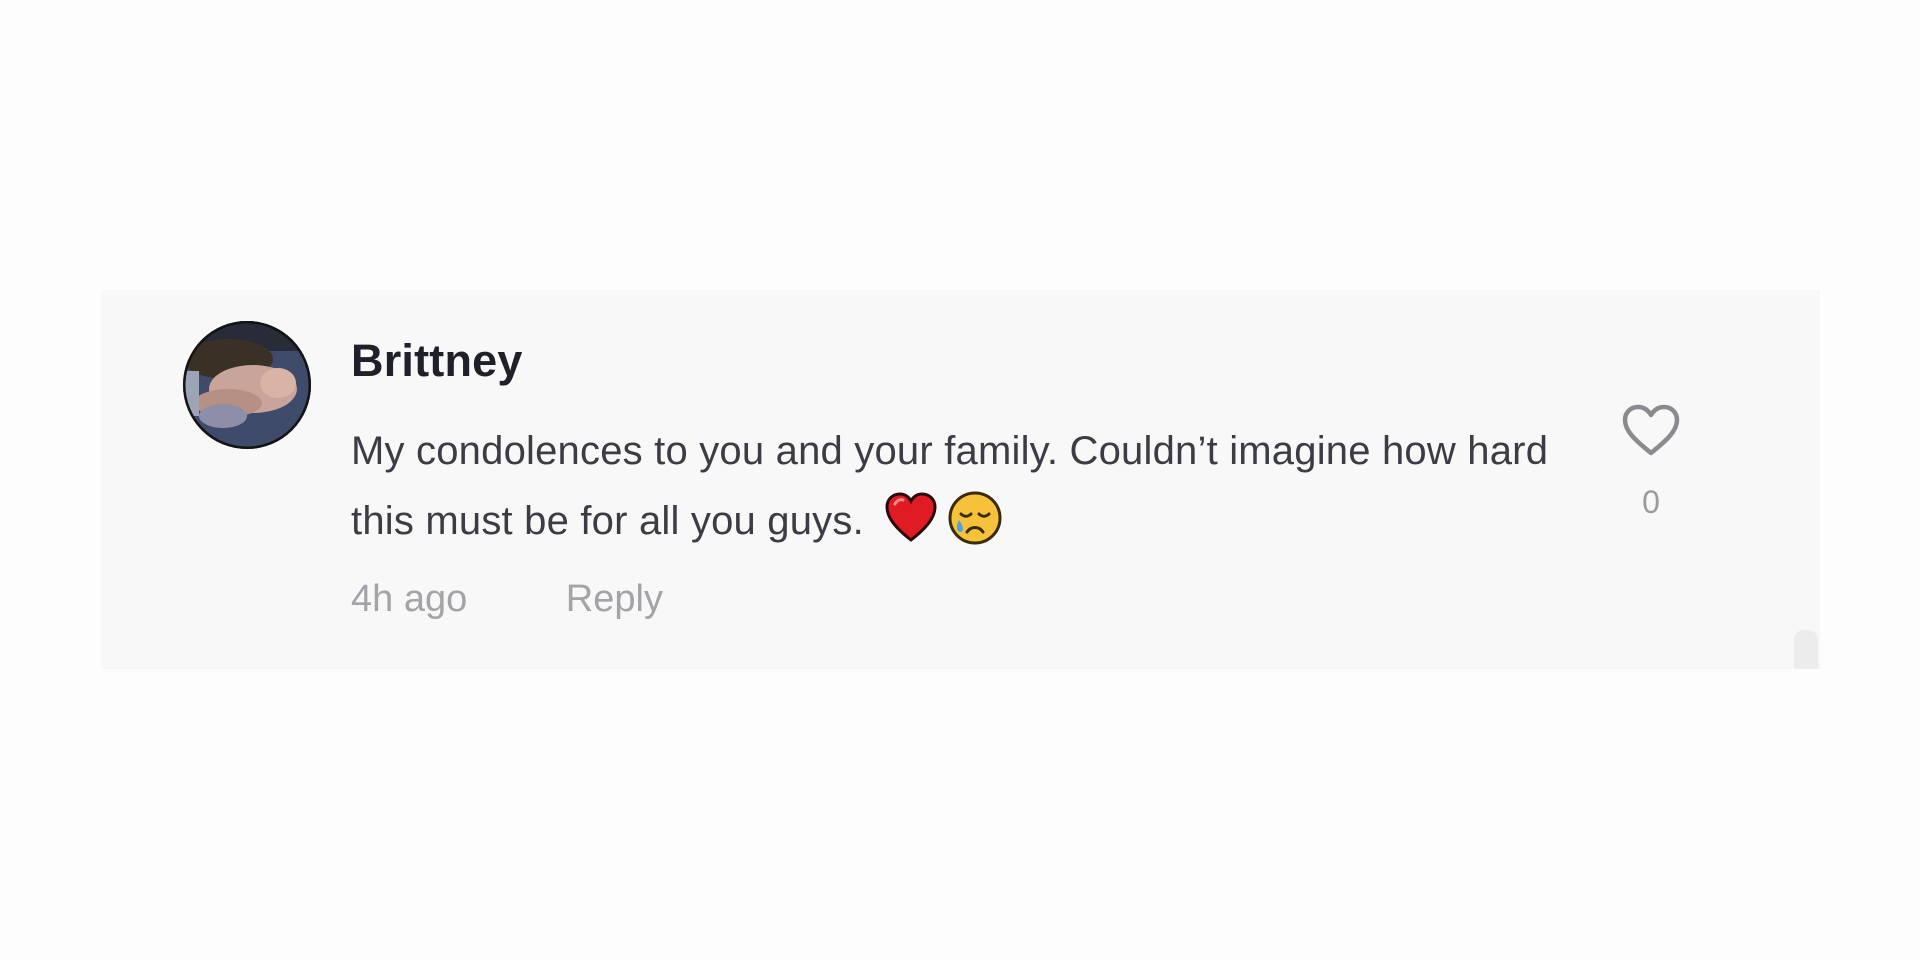 This screenshot has width=1920, height=960. Describe the element at coordinates (911, 518) in the screenshot. I see `red-heart-emoji-icon` at that location.